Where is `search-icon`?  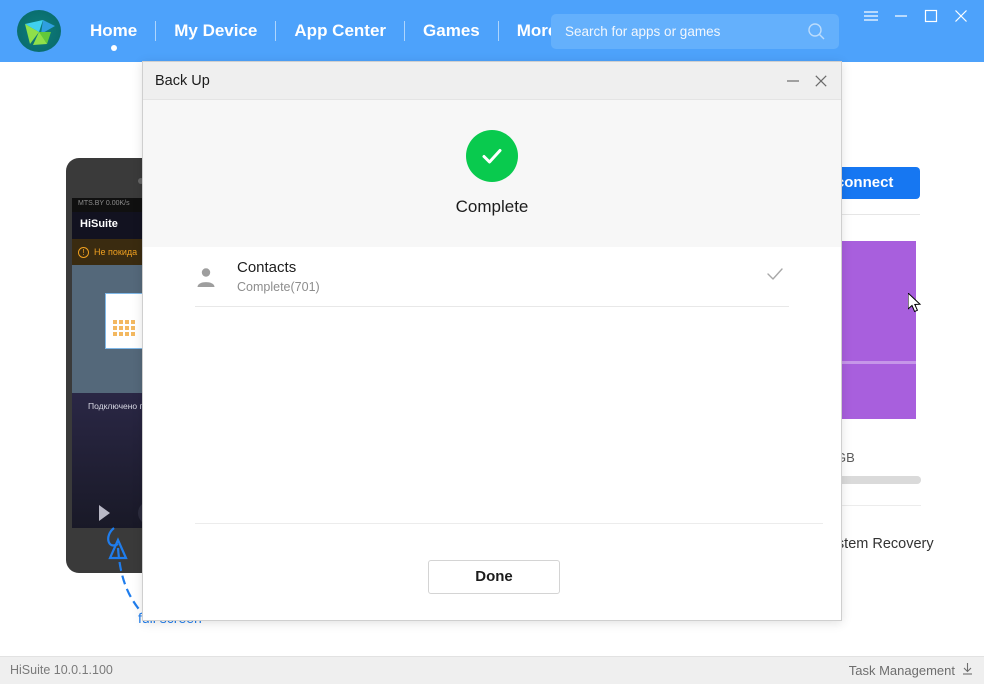
search-icon is located at coordinates (816, 34).